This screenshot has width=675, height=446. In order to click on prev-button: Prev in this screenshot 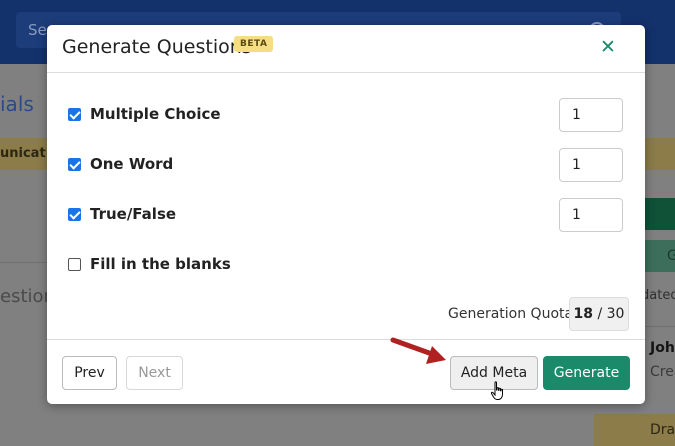, I will do `click(89, 373)`.